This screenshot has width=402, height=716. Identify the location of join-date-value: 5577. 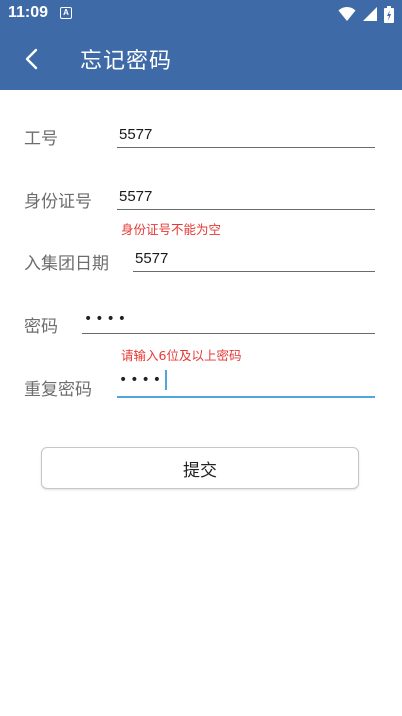
(152, 258).